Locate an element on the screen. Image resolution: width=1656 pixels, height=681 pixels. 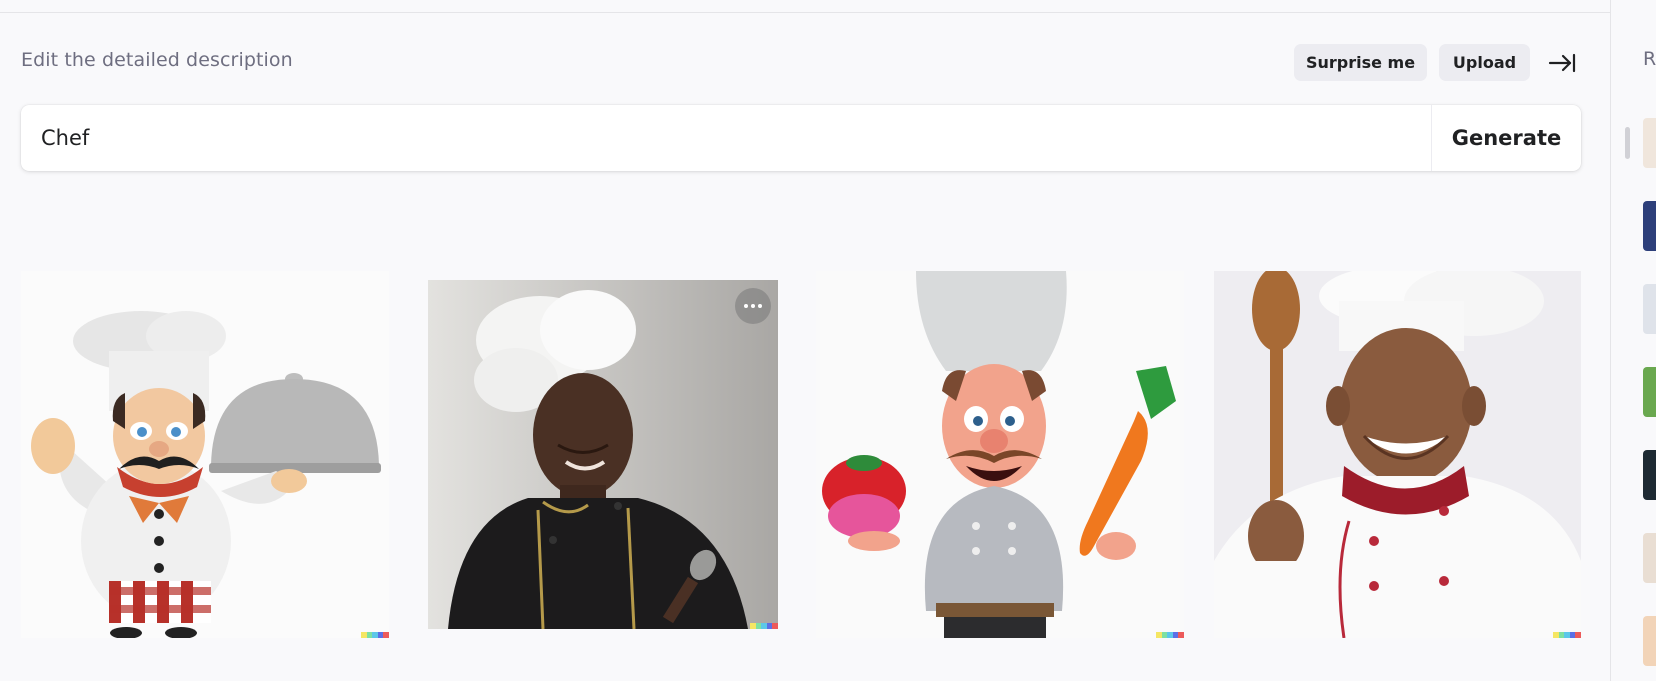
3d-chef-image is located at coordinates (1000, 454).